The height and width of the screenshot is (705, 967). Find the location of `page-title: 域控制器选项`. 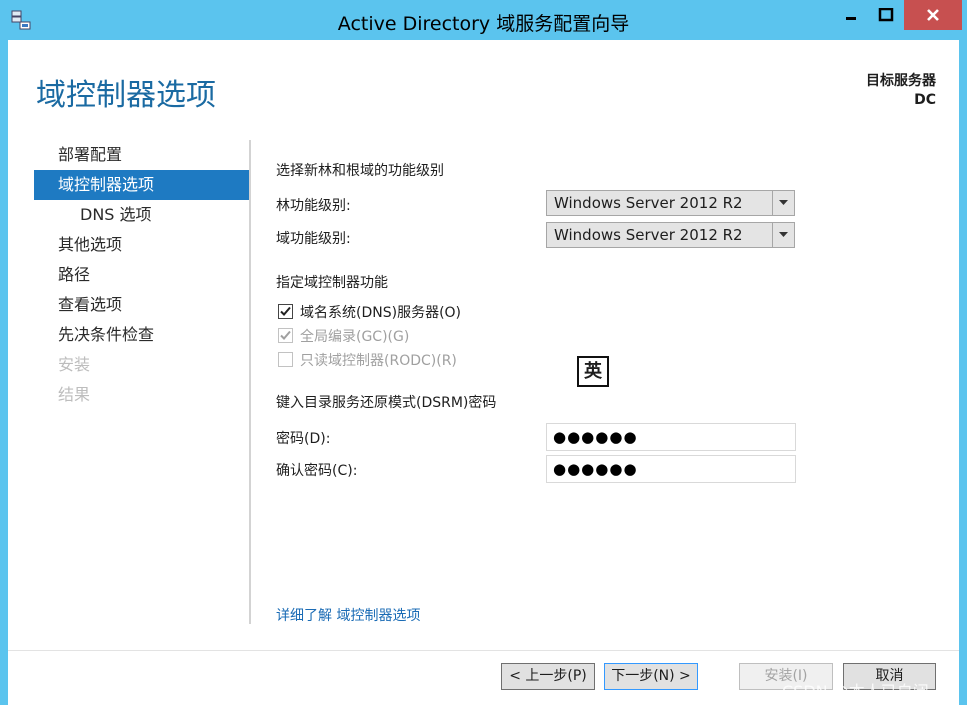

page-title: 域控制器选项 is located at coordinates (126, 95).